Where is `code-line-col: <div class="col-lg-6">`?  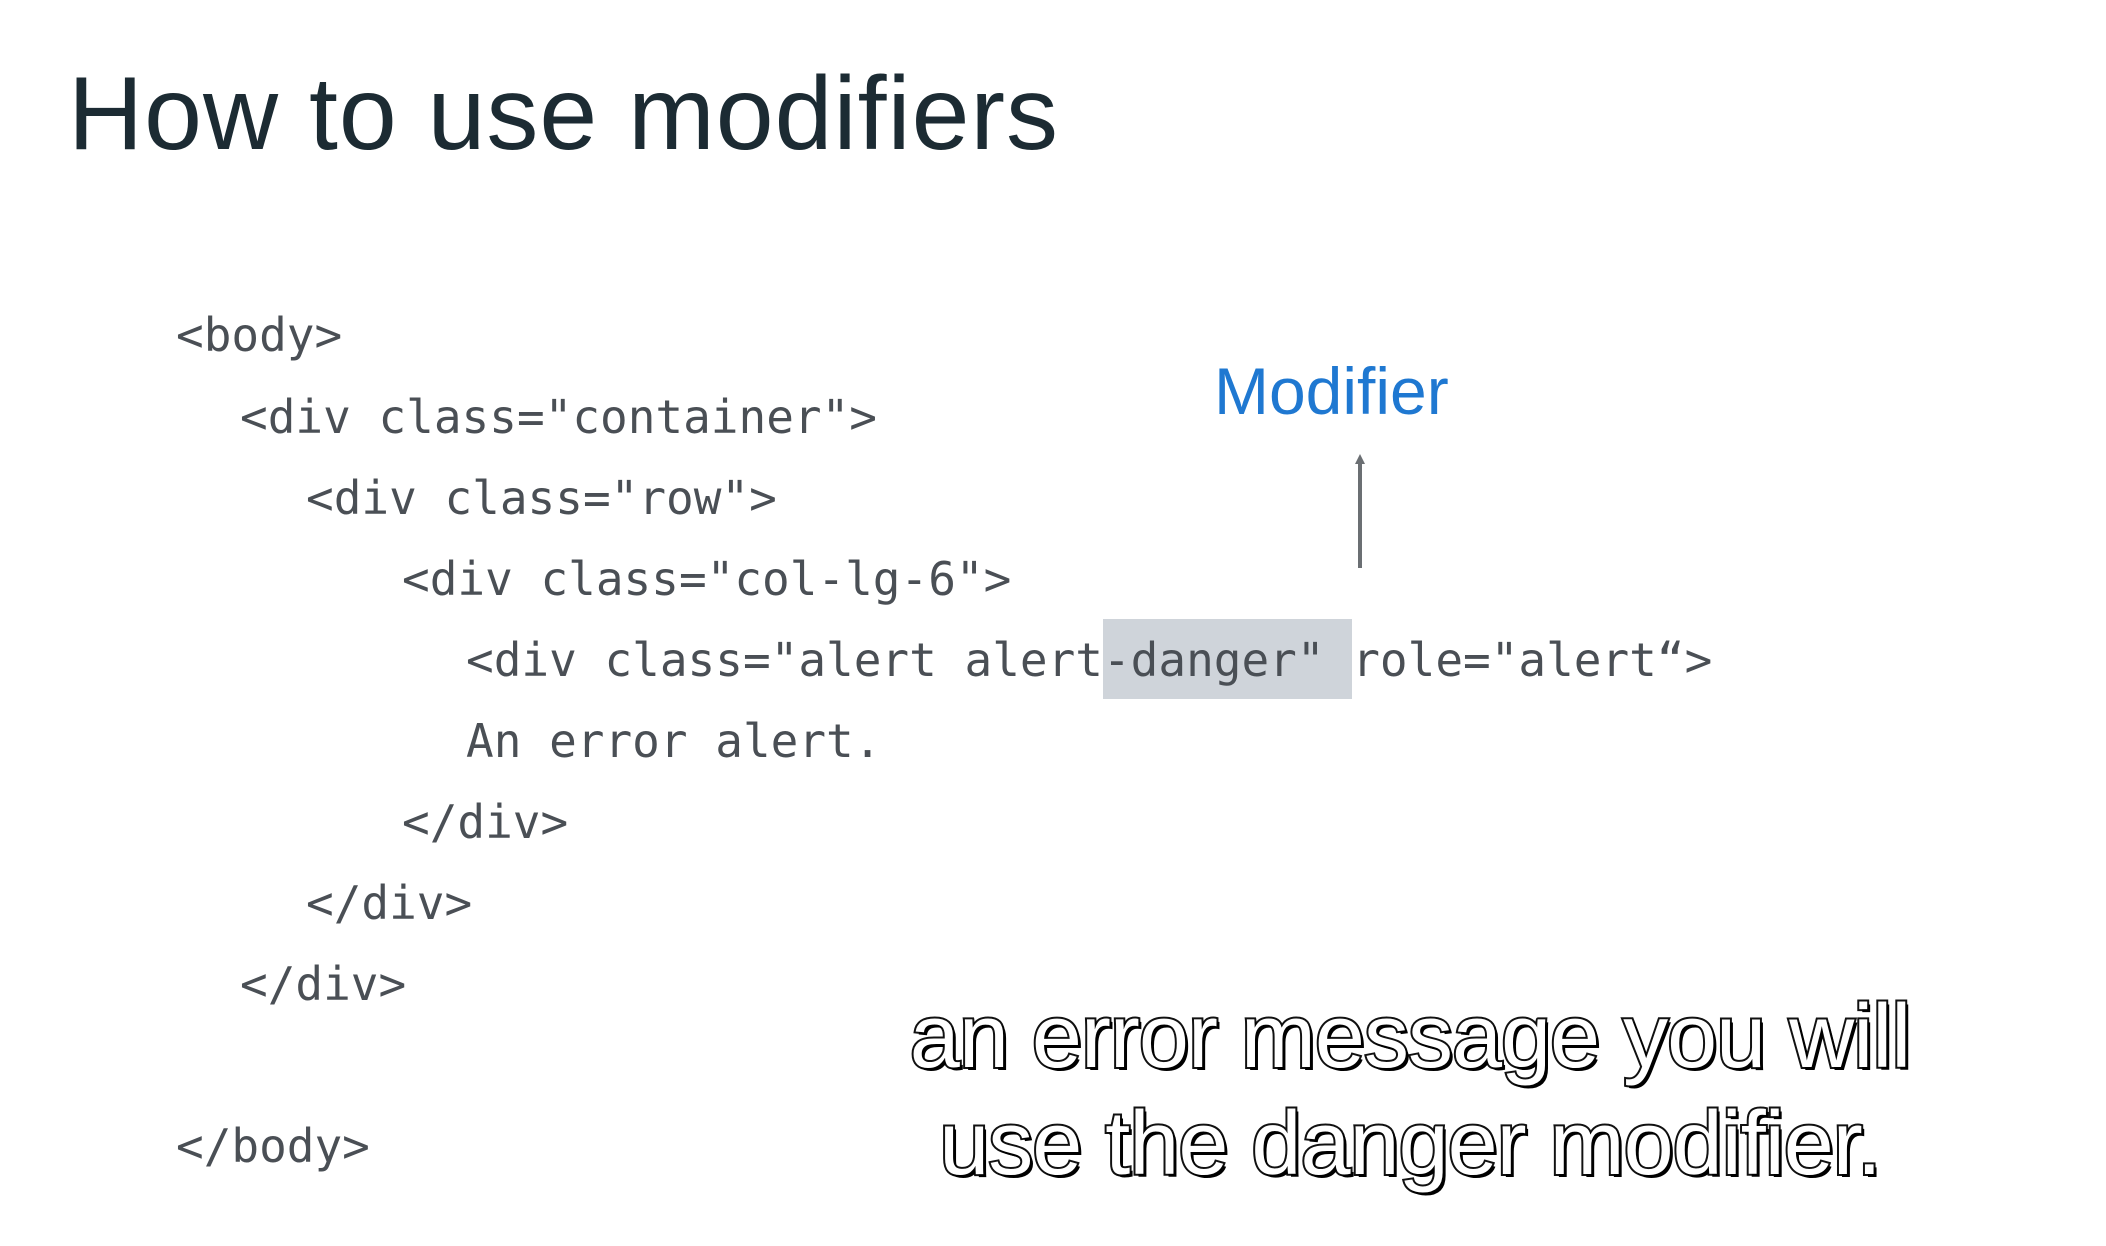 code-line-col: <div class="col-lg-6"> is located at coordinates (707, 579).